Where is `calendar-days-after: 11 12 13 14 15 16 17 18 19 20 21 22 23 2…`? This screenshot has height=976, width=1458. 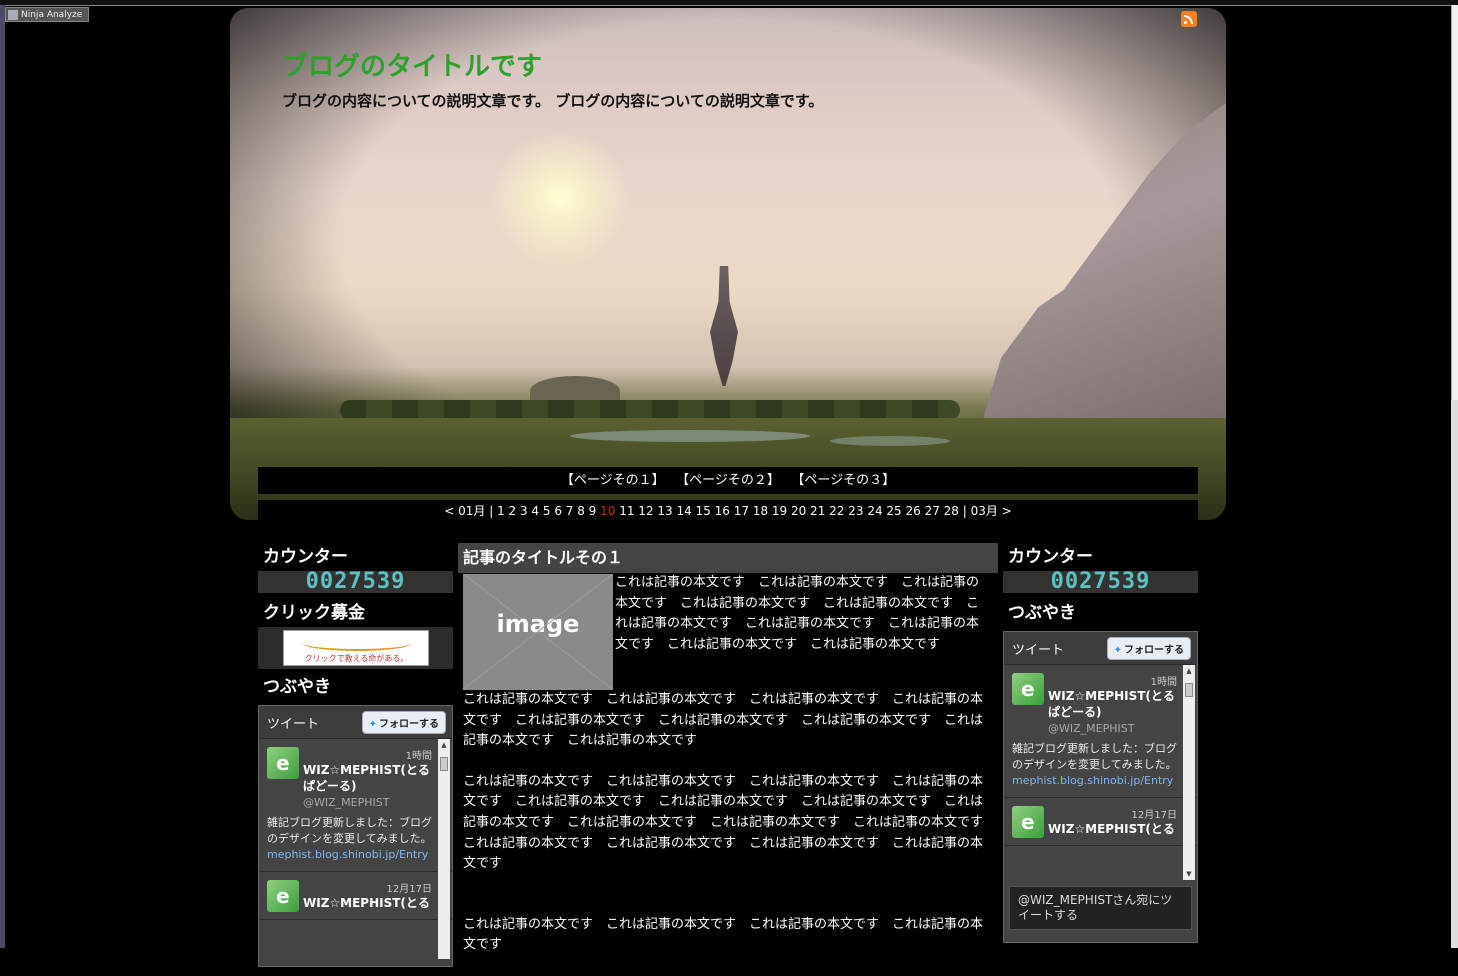
calendar-days-after: 11 12 13 14 15 16 17 18 19 20 21 22 23 2… is located at coordinates (787, 511).